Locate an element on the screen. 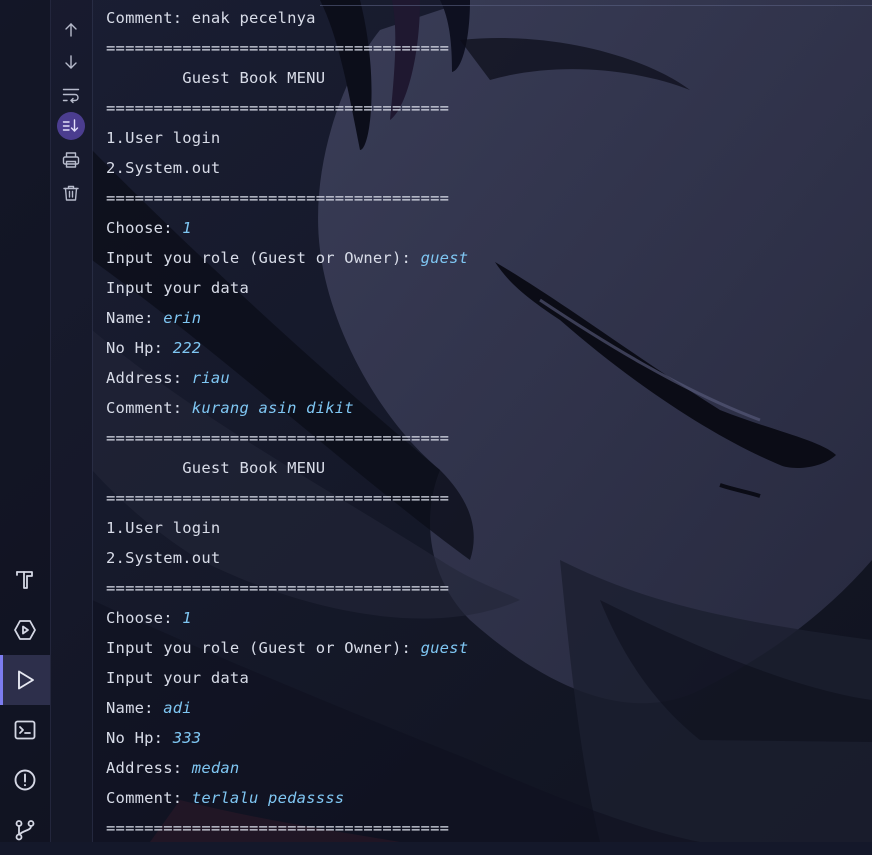 This screenshot has height=855, width=872. console-user-input: adi is located at coordinates (177, 708).